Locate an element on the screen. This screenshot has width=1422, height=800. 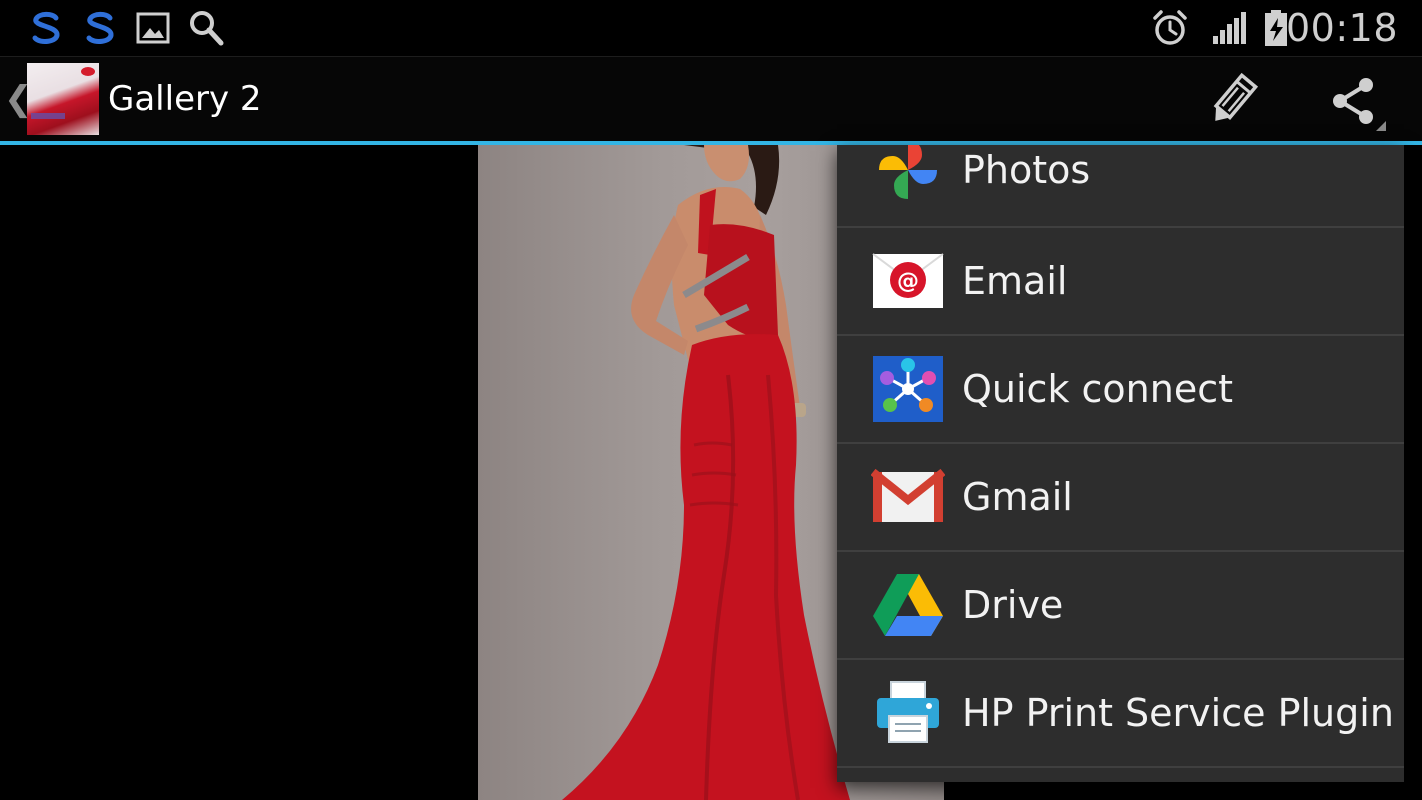
edit-icon is located at coordinates (1232, 101).